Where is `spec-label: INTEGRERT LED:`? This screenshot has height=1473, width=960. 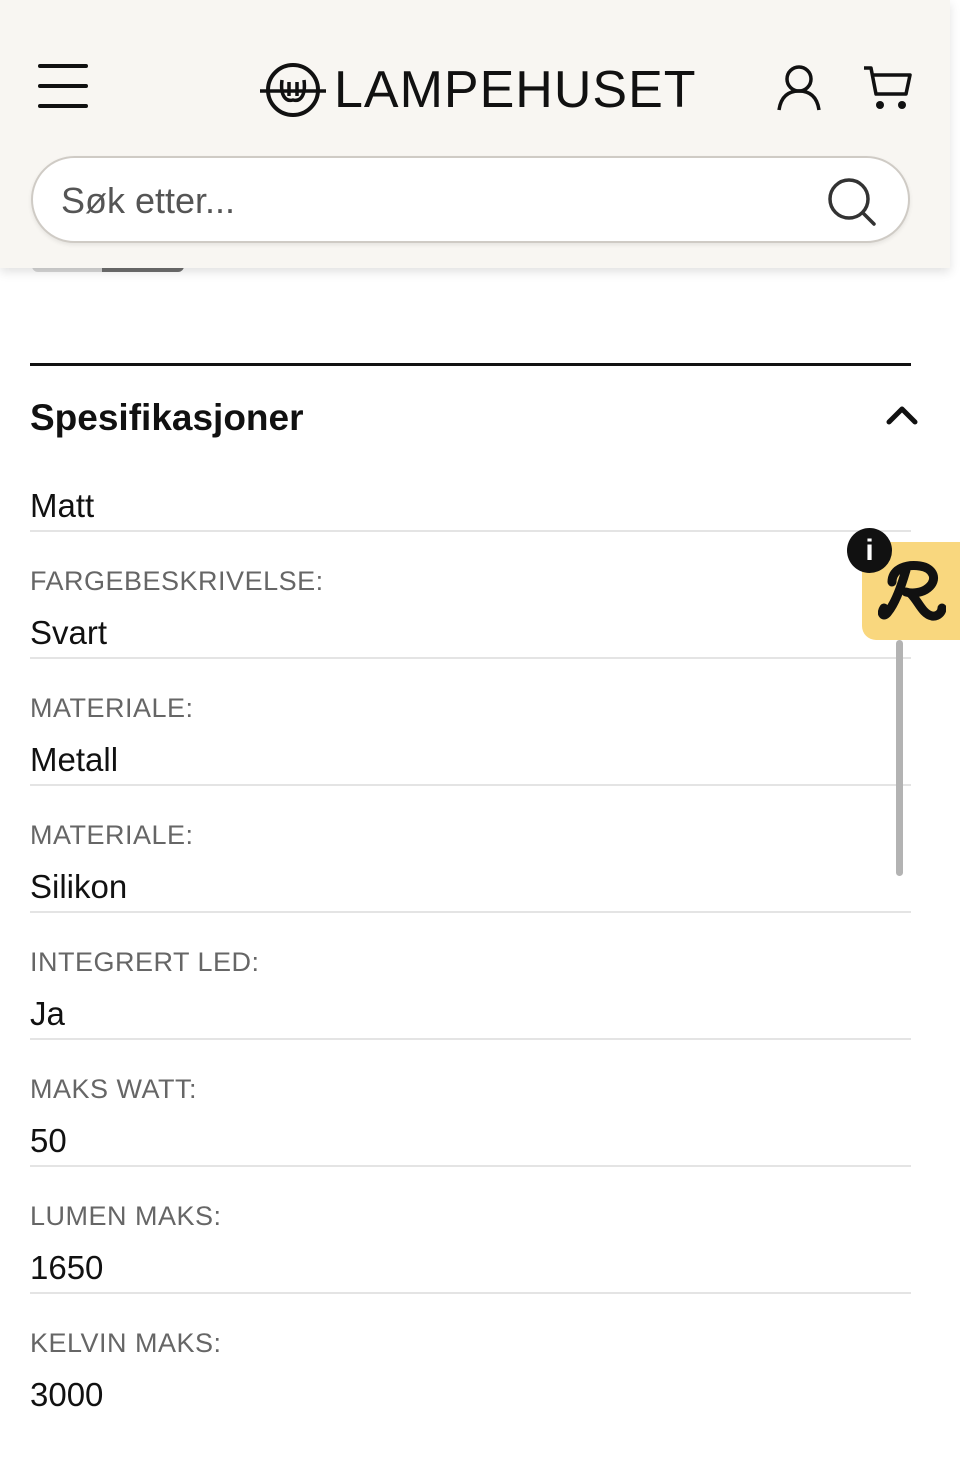 spec-label: INTEGRERT LED: is located at coordinates (145, 962).